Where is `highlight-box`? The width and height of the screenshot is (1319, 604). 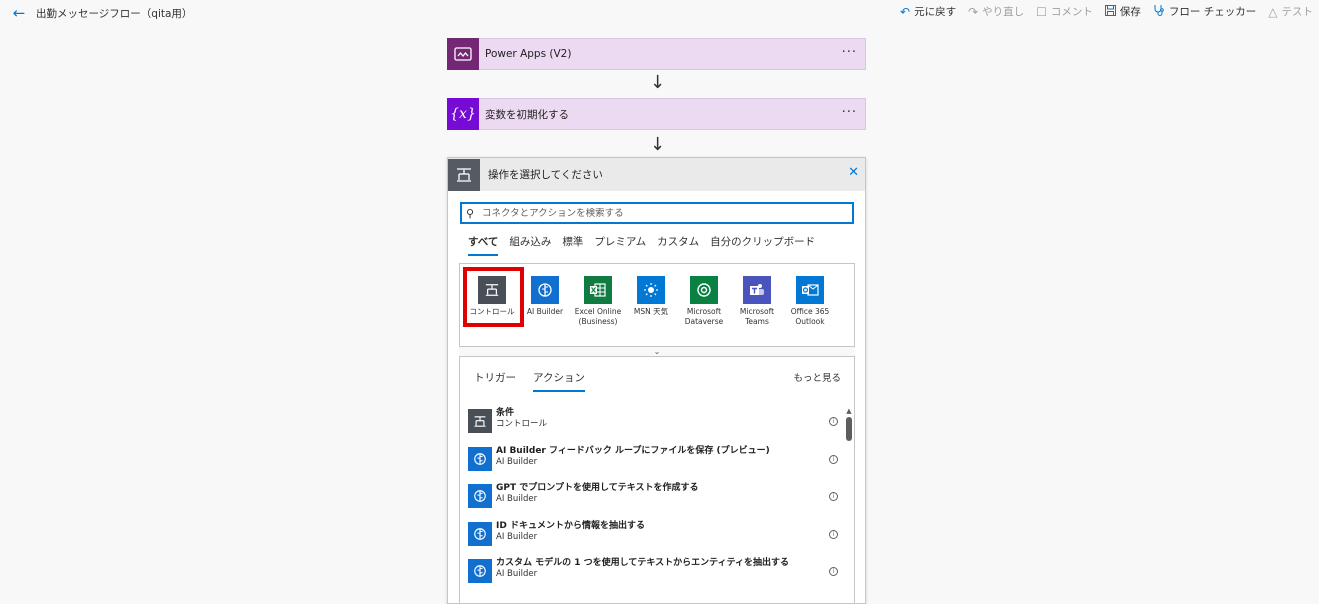
highlight-box is located at coordinates (493, 297).